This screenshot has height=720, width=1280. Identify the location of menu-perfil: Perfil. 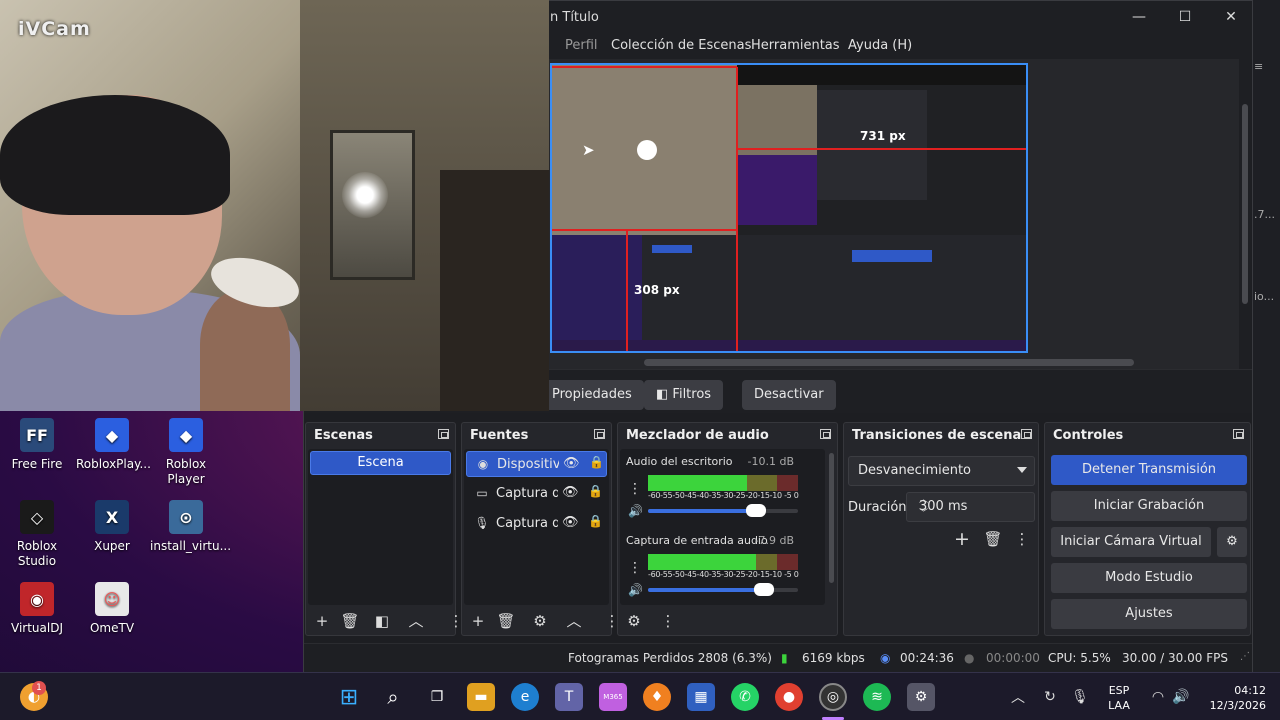
(581, 45).